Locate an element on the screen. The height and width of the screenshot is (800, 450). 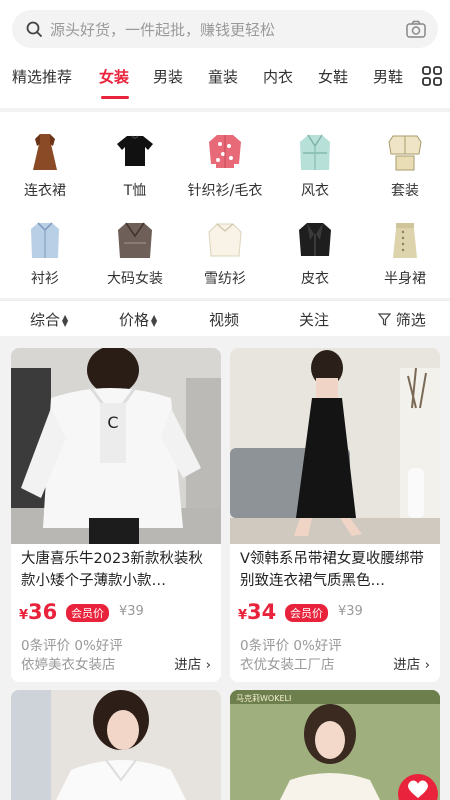
category-tshirt: T恤 is located at coordinates (135, 164).